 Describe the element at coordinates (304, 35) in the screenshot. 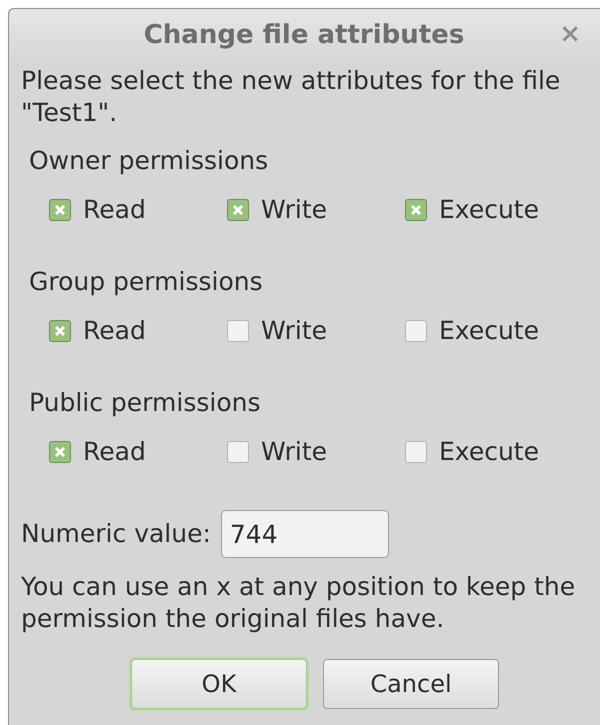

I see `window-title: Change file attributes` at that location.